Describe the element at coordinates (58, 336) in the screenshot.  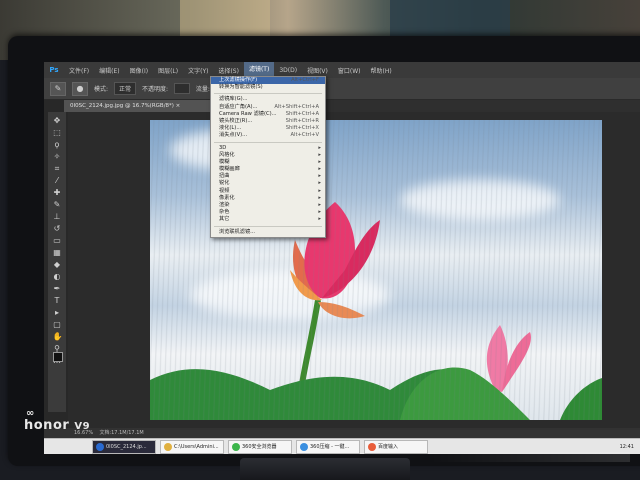
I see `hand-tool-icon: ✋` at that location.